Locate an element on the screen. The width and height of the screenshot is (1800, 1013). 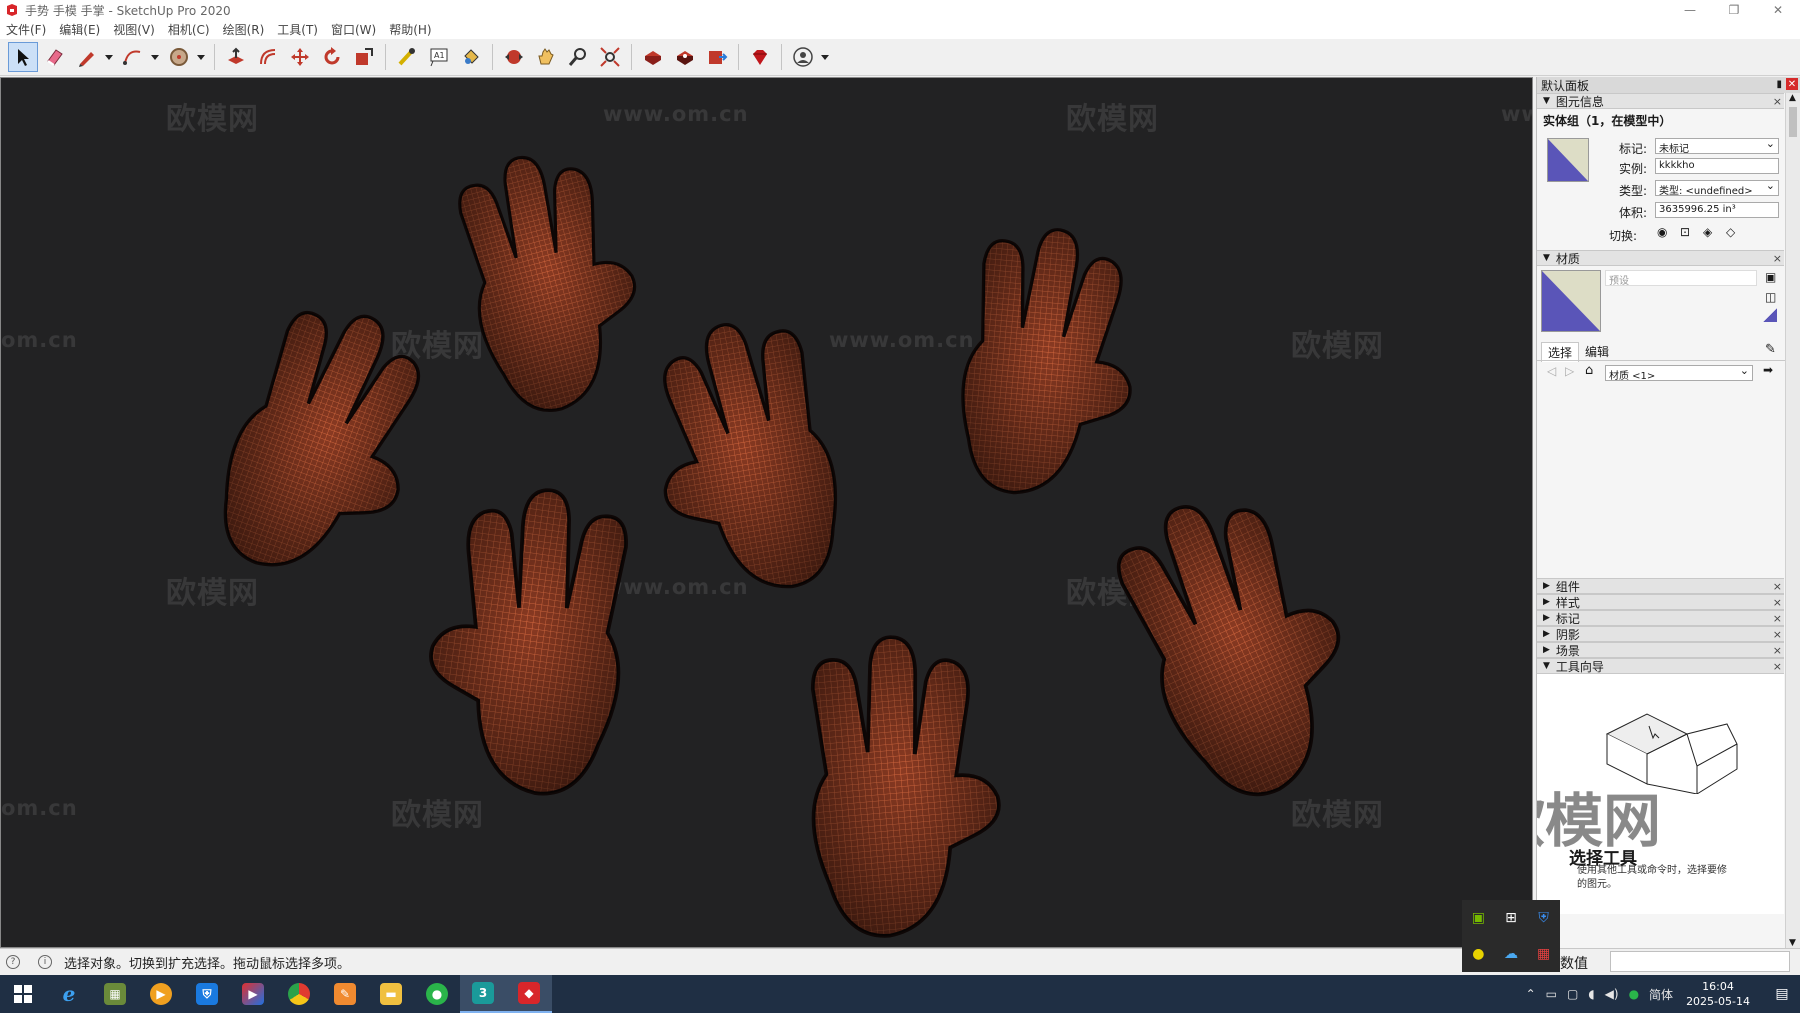
tray-close-button: ✕ is located at coordinates (1792, 84).